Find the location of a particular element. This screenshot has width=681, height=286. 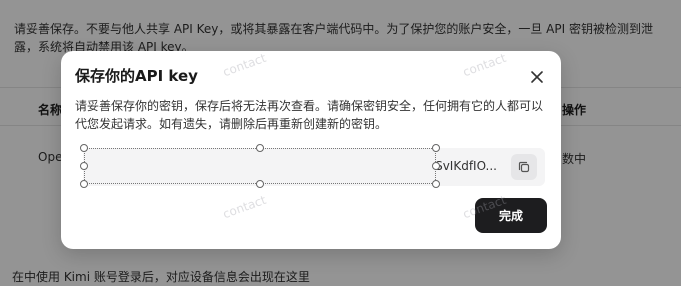

close-icon is located at coordinates (537, 77).